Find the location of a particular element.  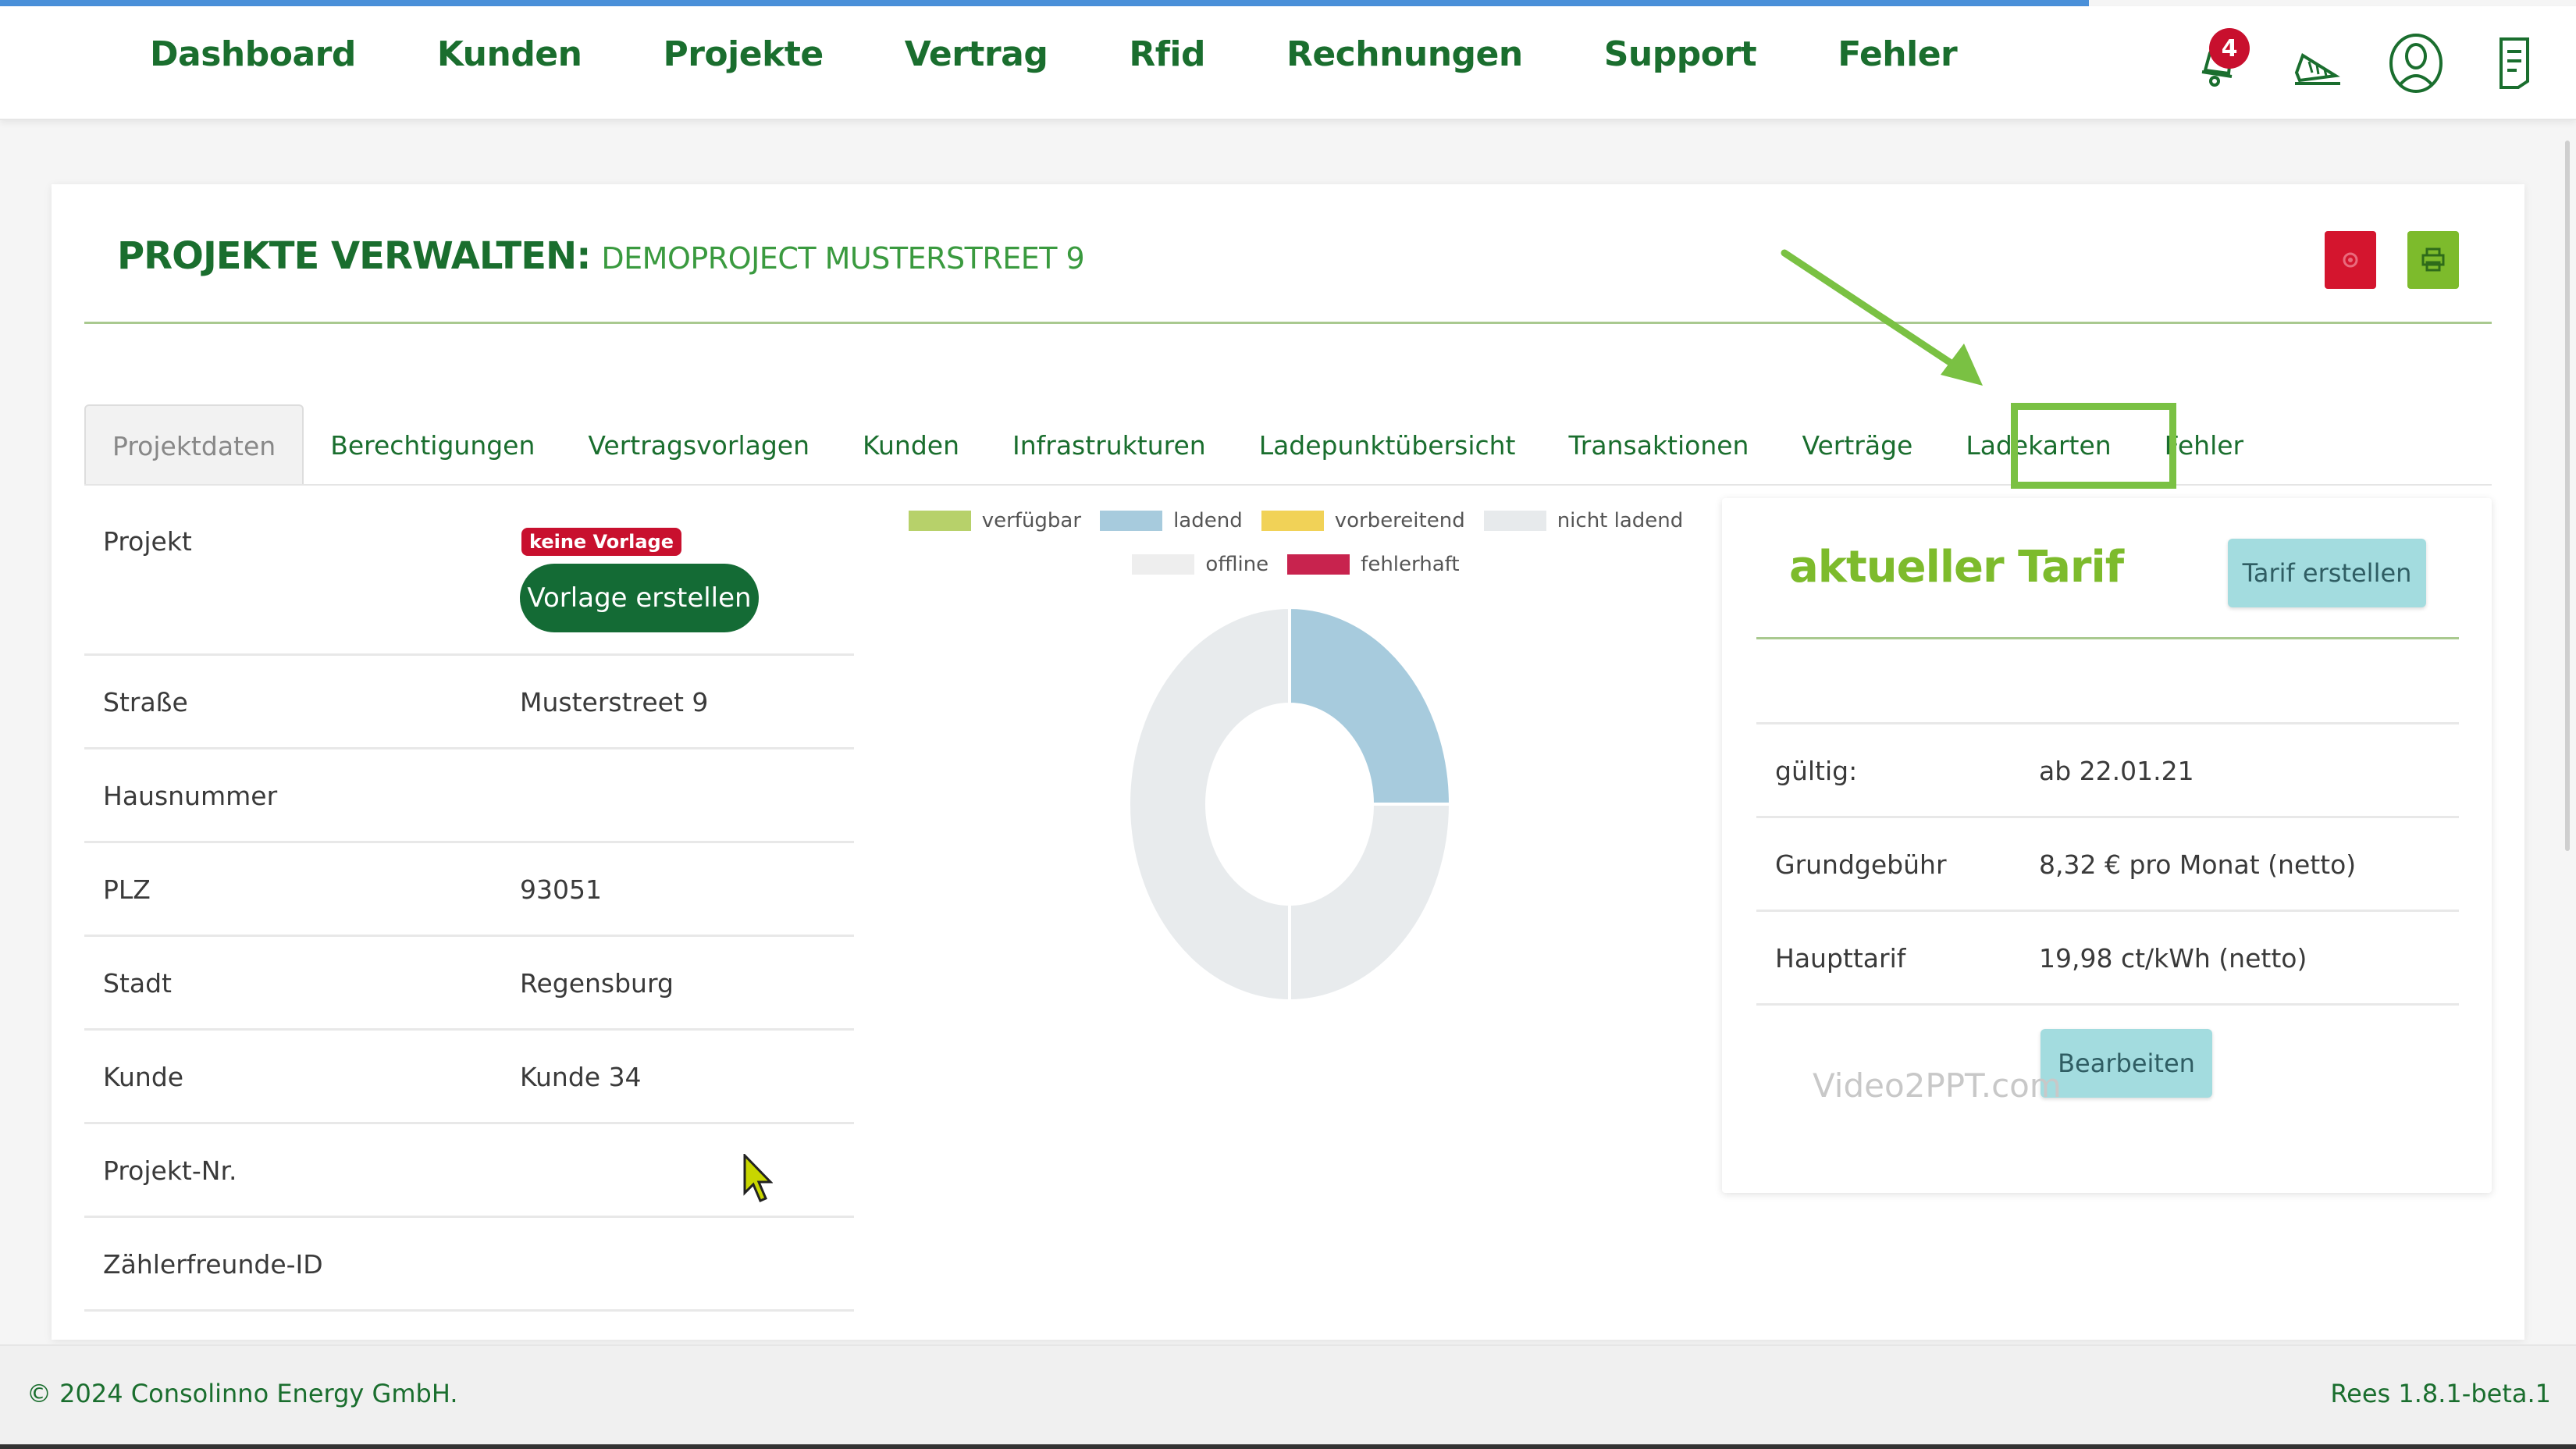

create-tarif-button: Tarif erstellen is located at coordinates (2327, 573).